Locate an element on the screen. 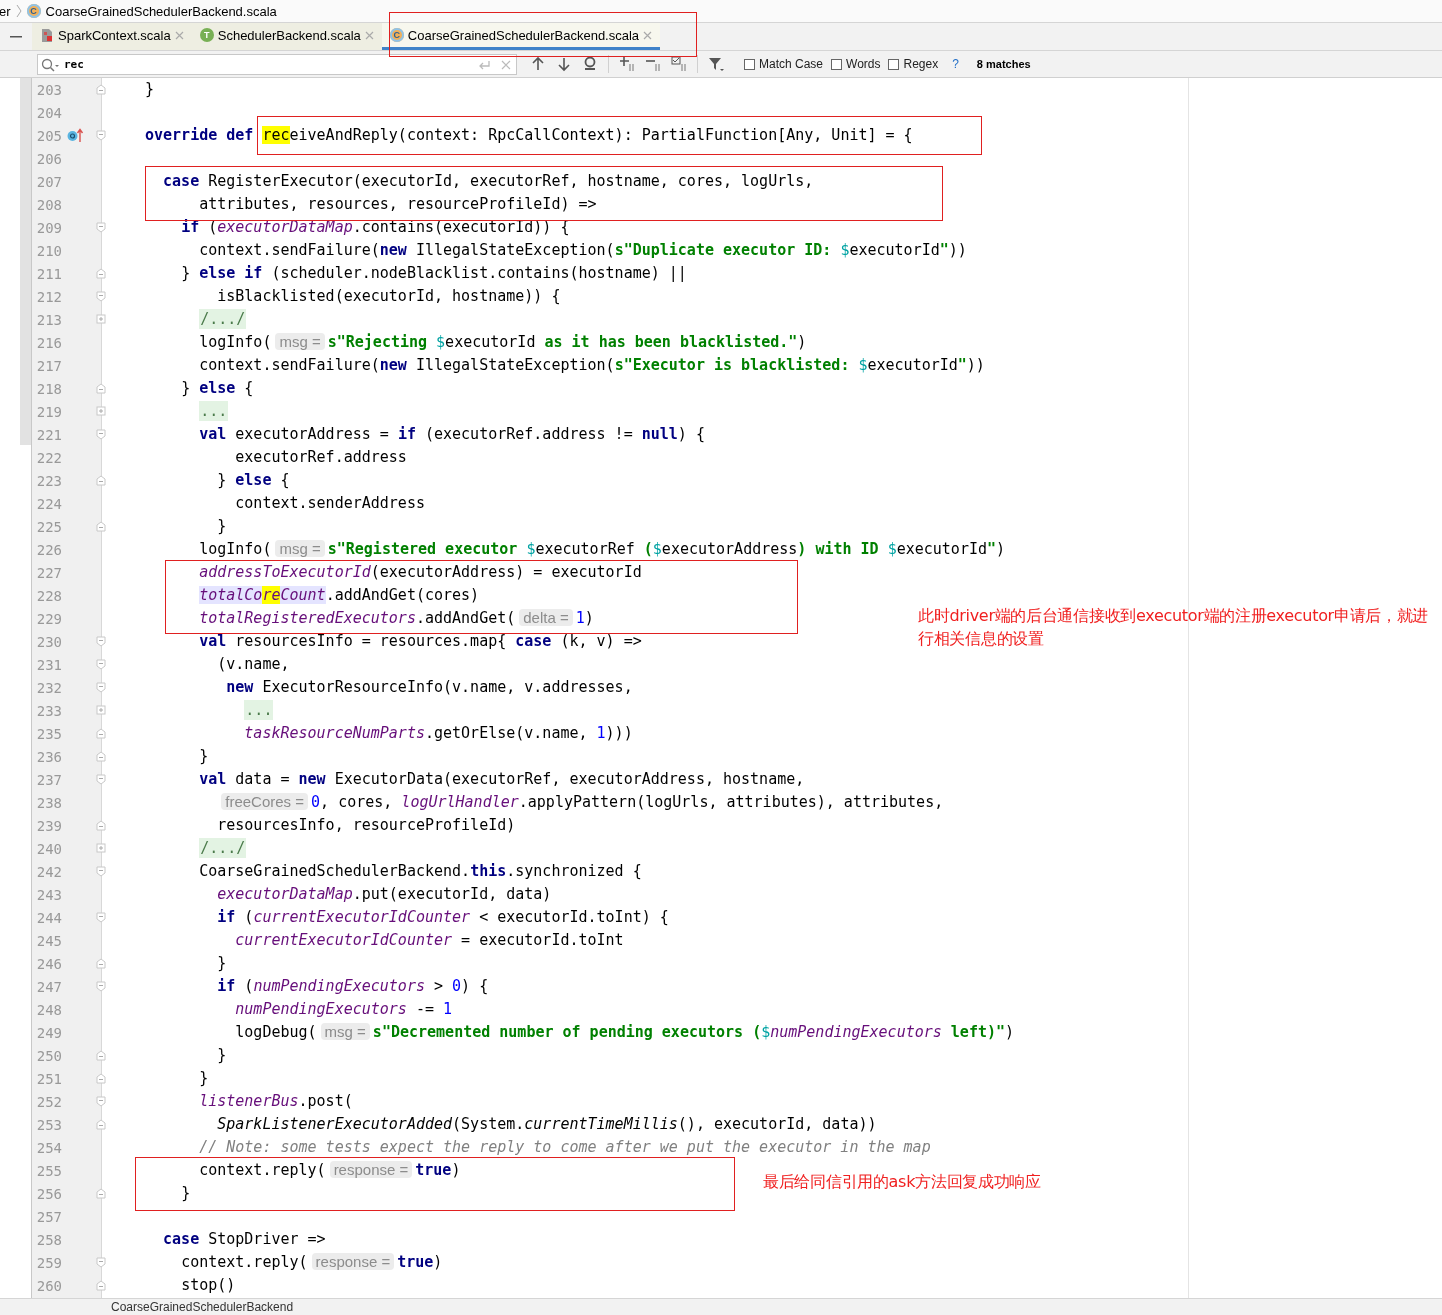 This screenshot has height=1315, width=1442. option-checkbox: Match Case is located at coordinates (784, 64).